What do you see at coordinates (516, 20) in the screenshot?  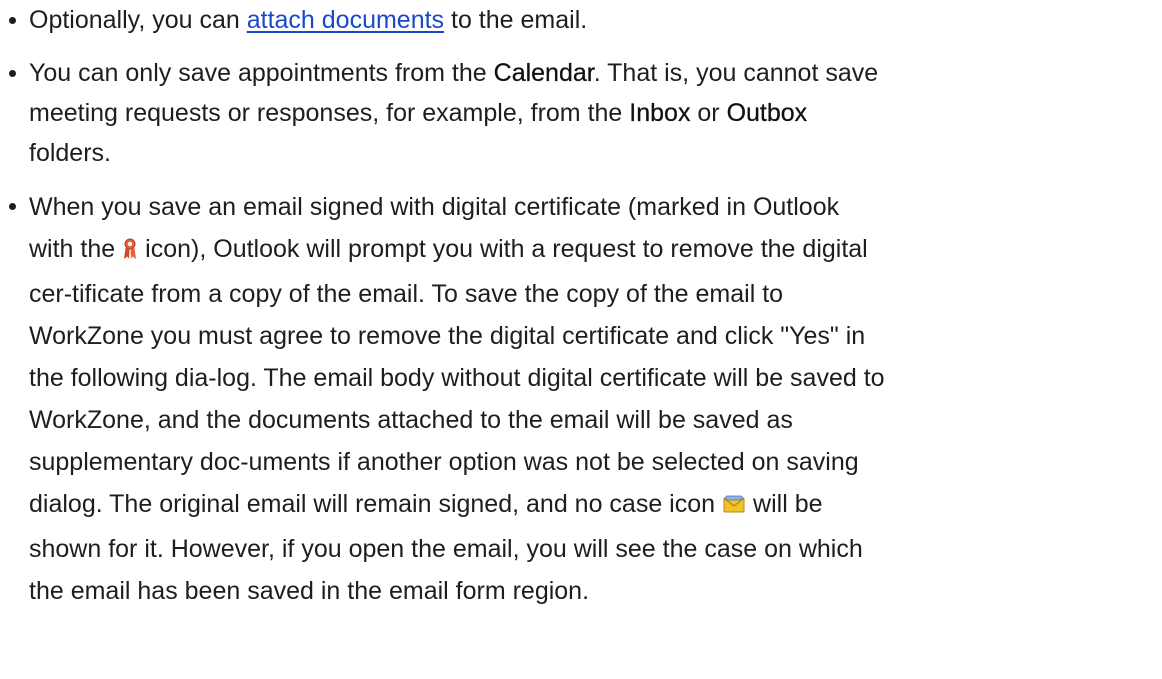 I see `item1-text-post: to the email.` at bounding box center [516, 20].